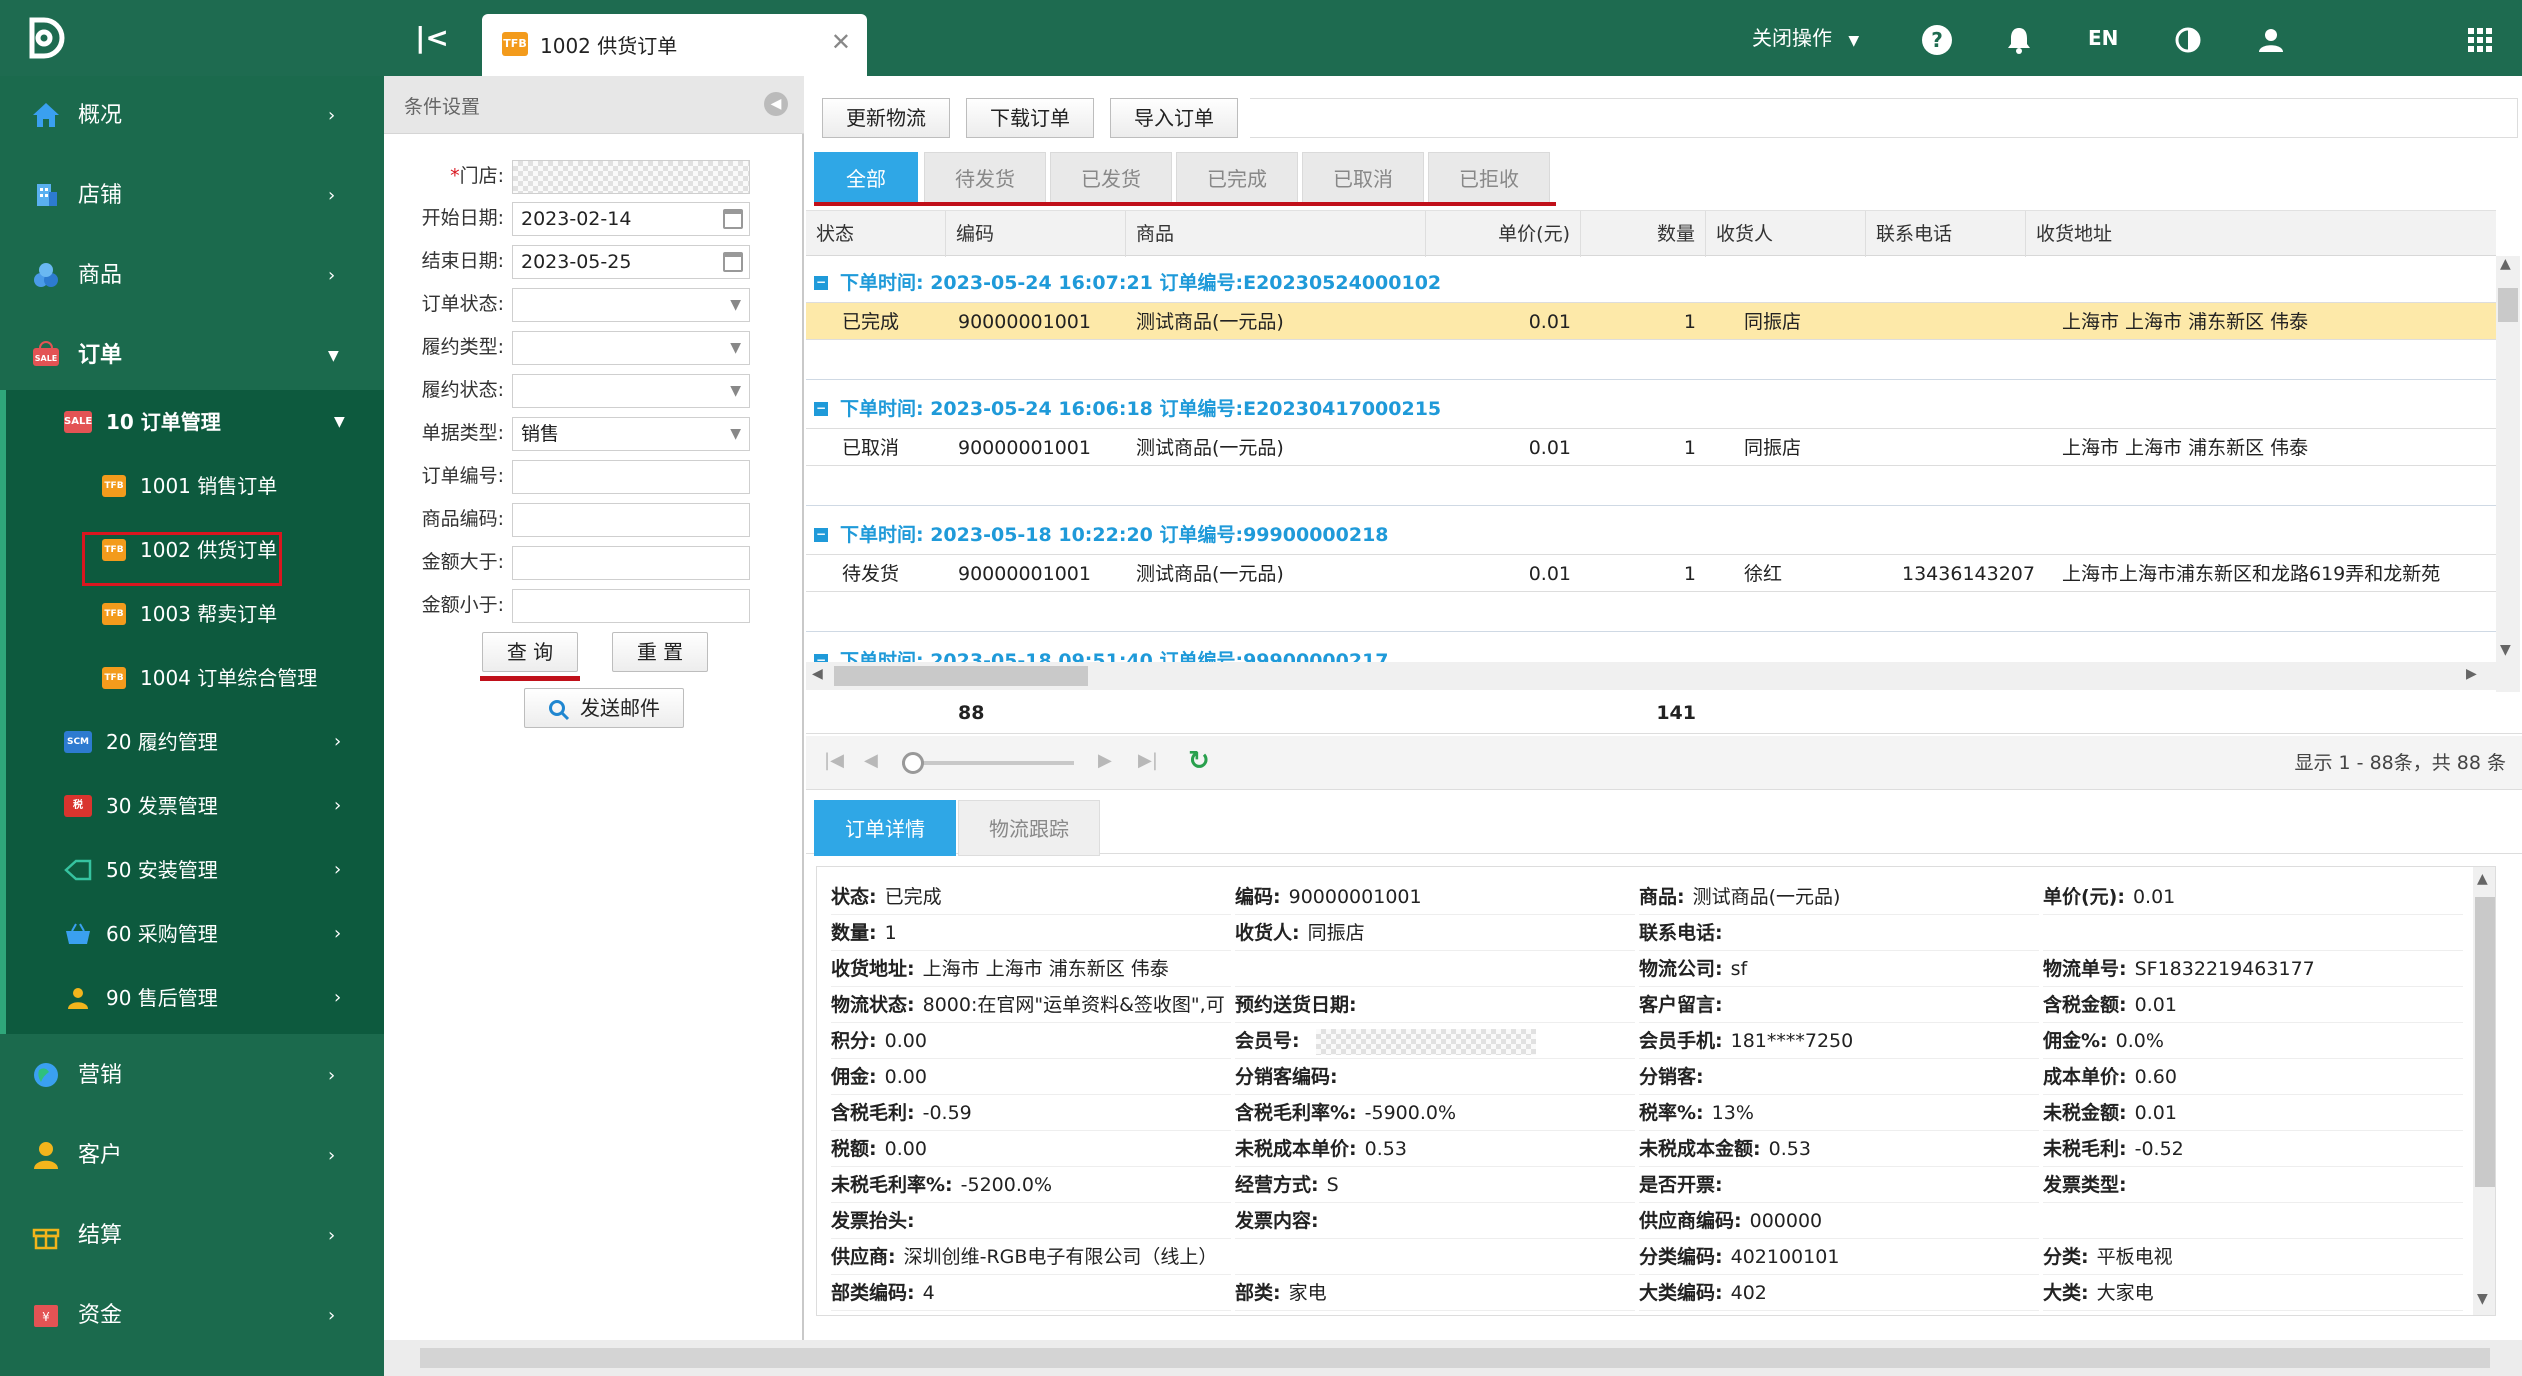 The height and width of the screenshot is (1376, 2522). I want to click on store-field, so click(631, 177).